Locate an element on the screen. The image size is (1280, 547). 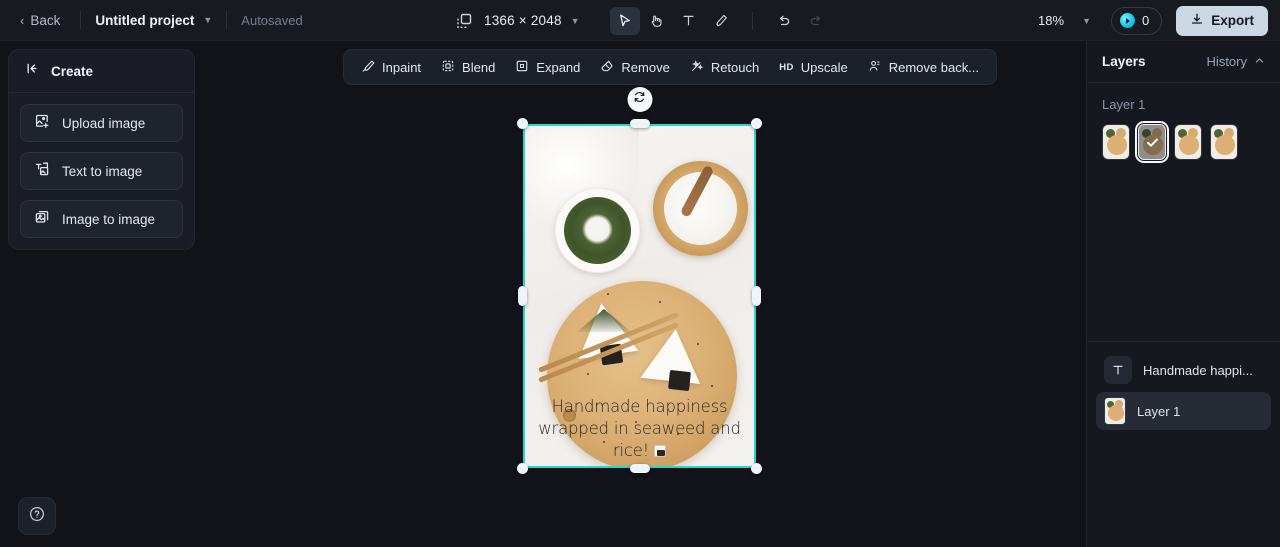
zoom-level: 18% is located at coordinates (1051, 20).